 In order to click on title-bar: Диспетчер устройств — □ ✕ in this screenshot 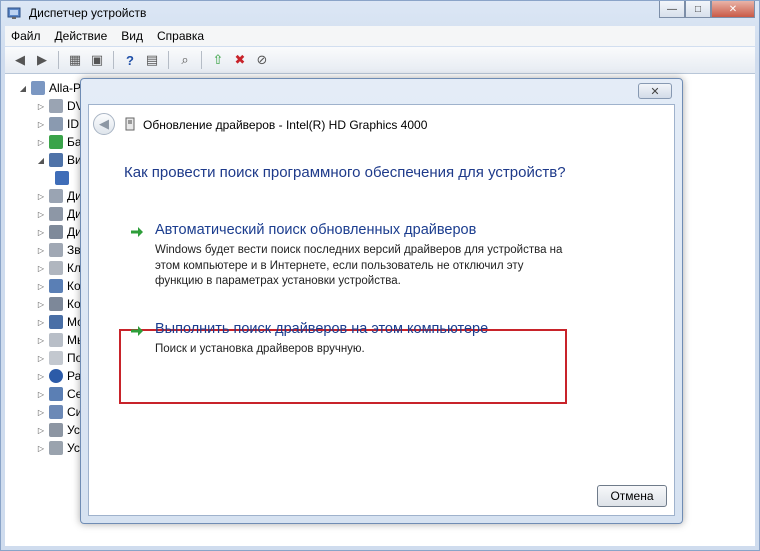, I will do `click(380, 13)`.